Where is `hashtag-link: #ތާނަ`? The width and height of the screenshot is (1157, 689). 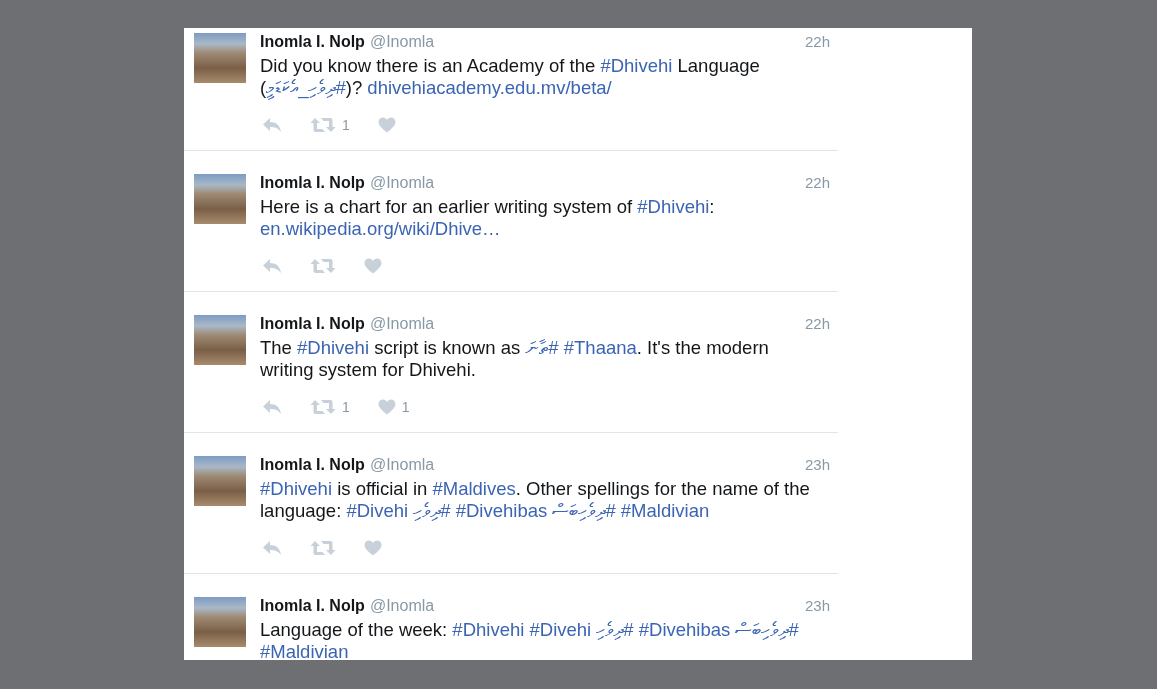 hashtag-link: #ތާނަ is located at coordinates (542, 347).